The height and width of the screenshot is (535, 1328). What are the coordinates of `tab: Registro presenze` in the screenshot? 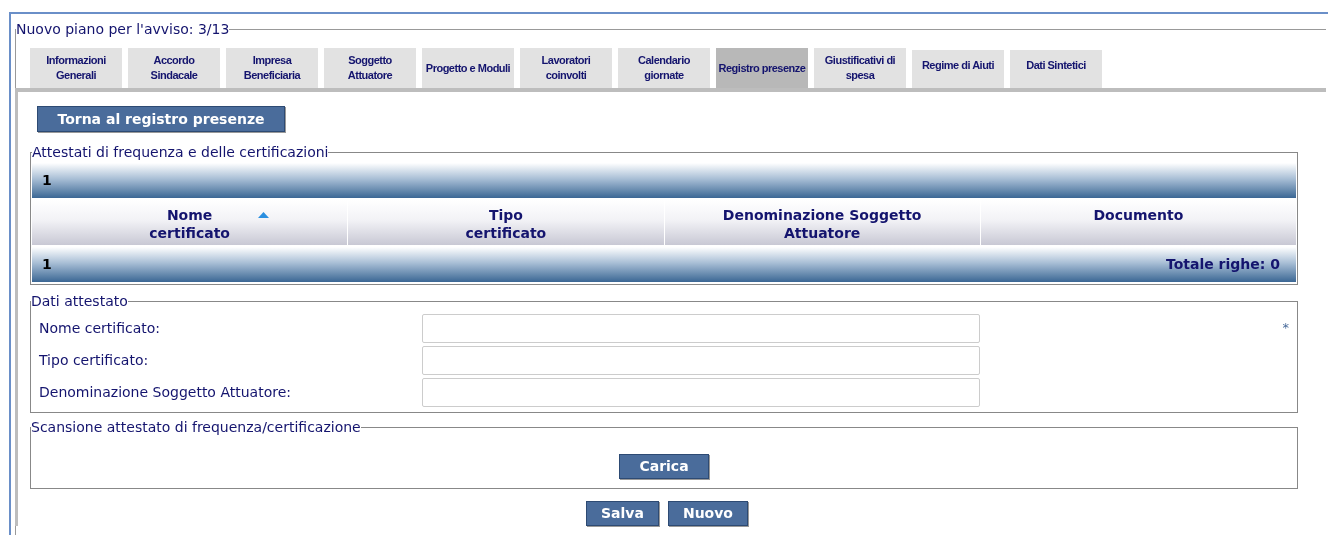 It's located at (762, 68).